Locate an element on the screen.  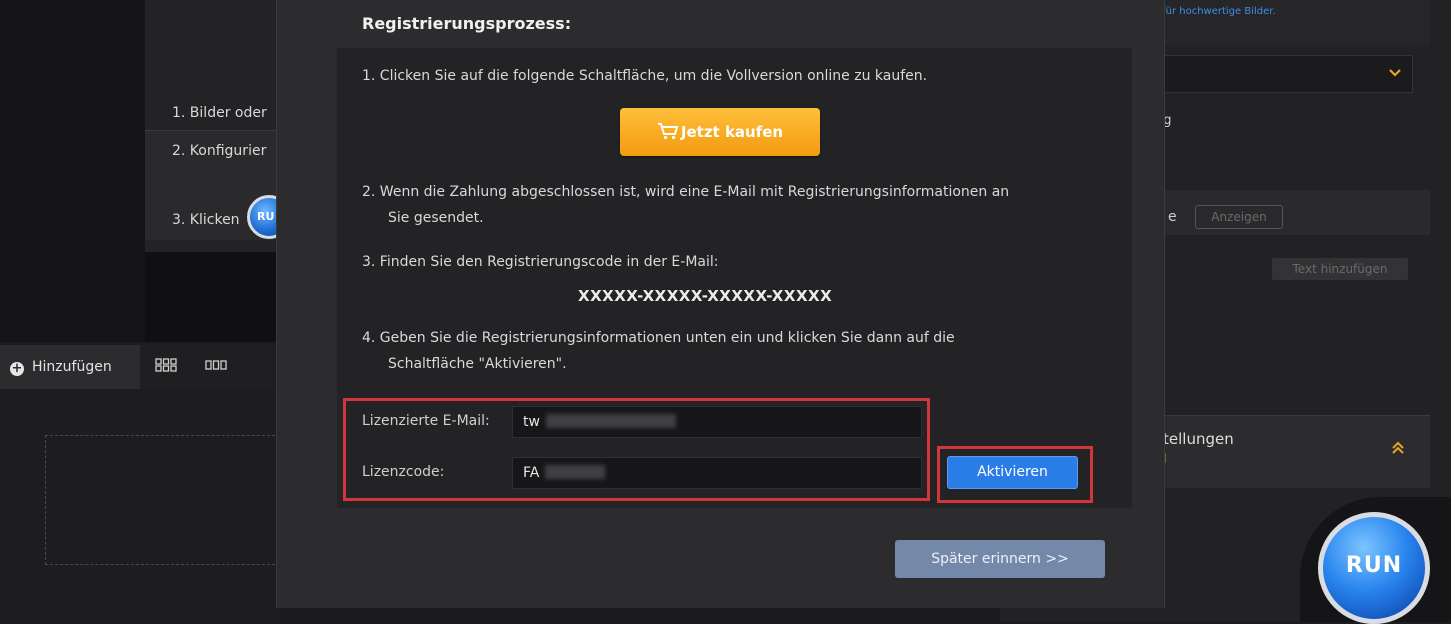
settings-section is located at coordinates (1290, 451).